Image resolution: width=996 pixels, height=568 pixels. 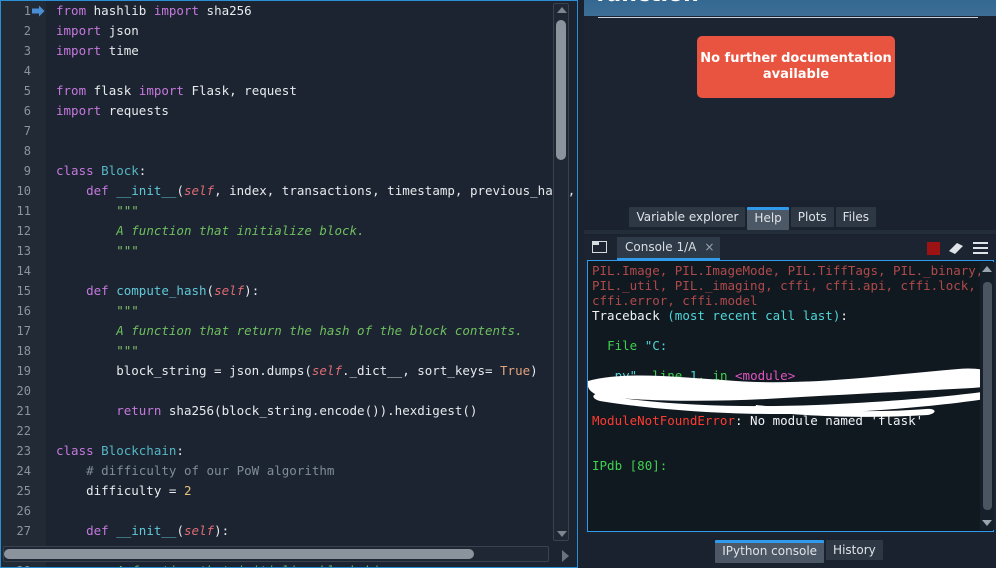 I want to click on tab-history: History, so click(x=854, y=550).